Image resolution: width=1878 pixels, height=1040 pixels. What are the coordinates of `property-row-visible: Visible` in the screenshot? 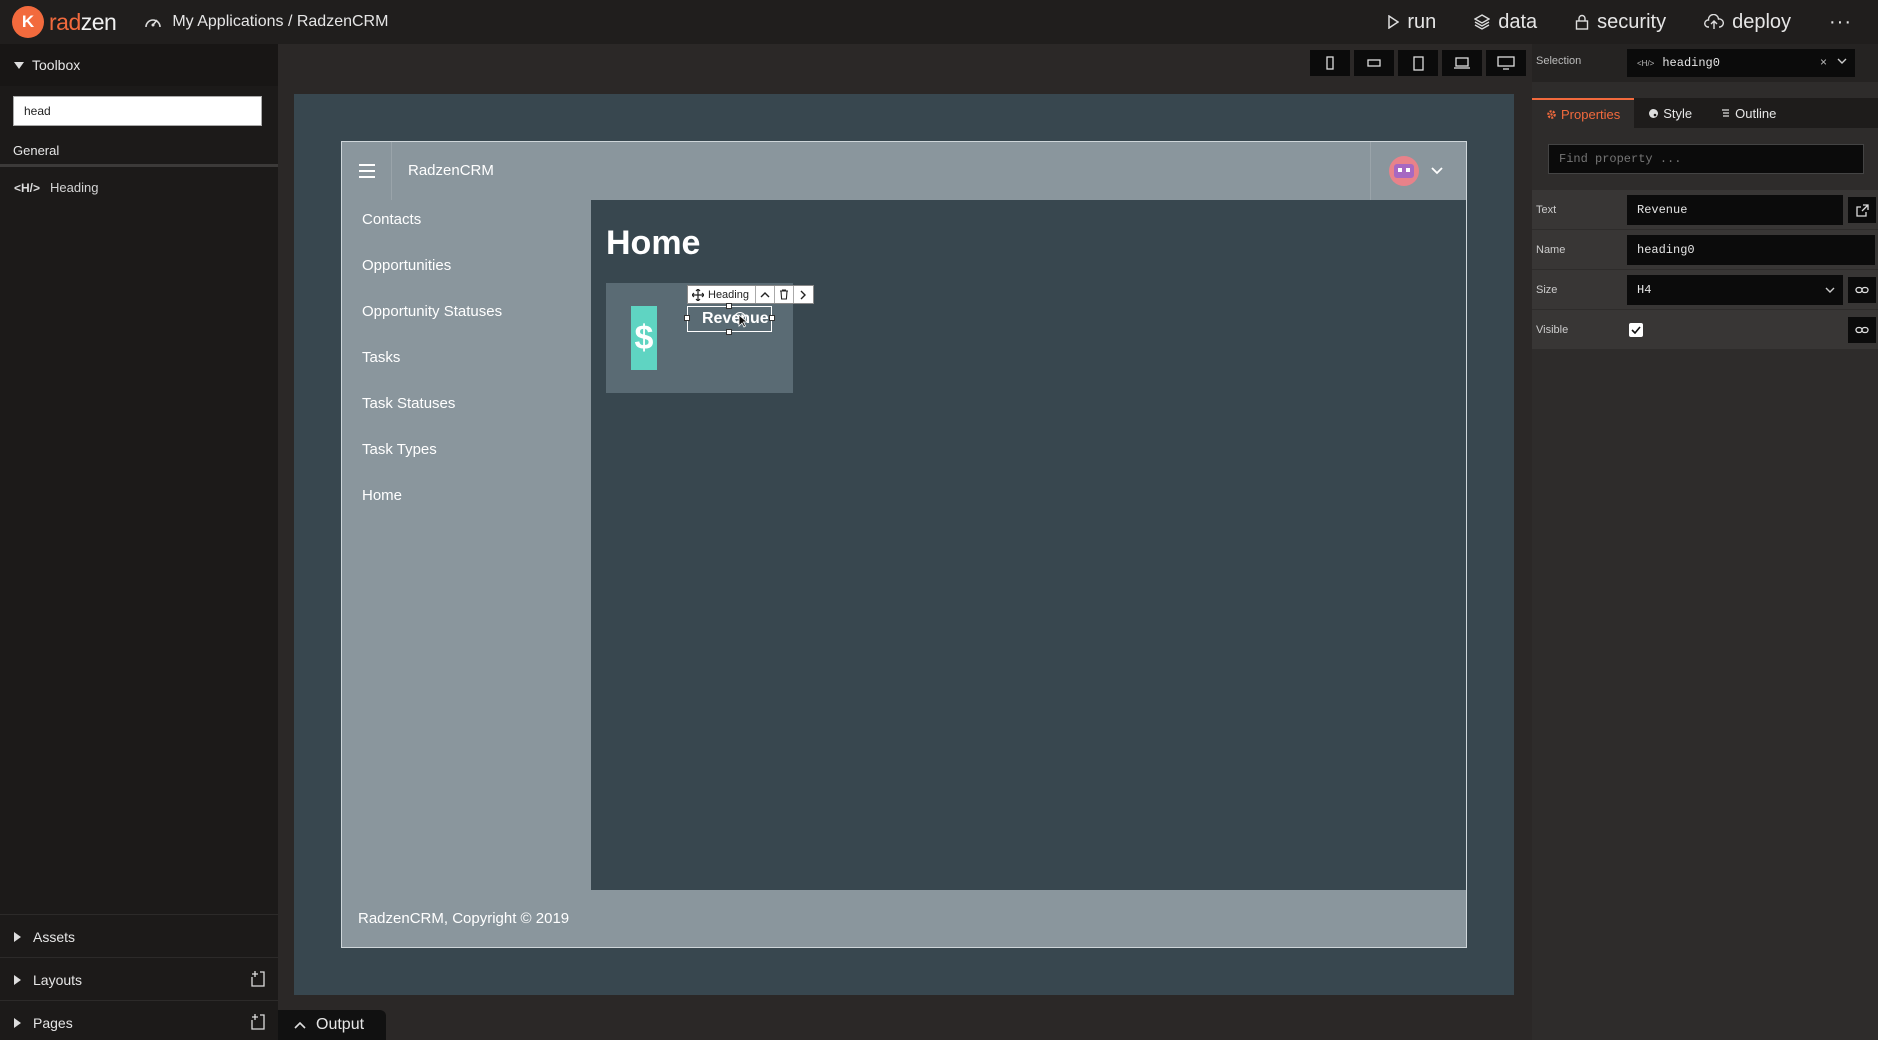 It's located at (1705, 330).